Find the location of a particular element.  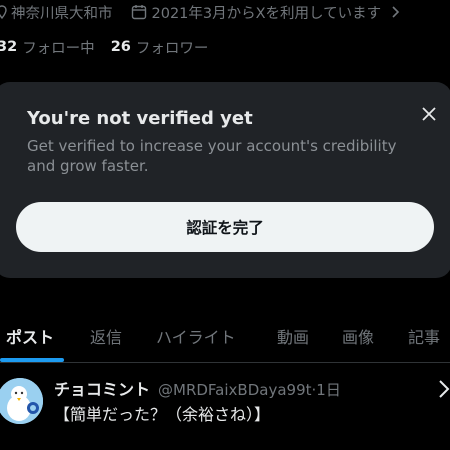

following-count: 32 is located at coordinates (9, 47).